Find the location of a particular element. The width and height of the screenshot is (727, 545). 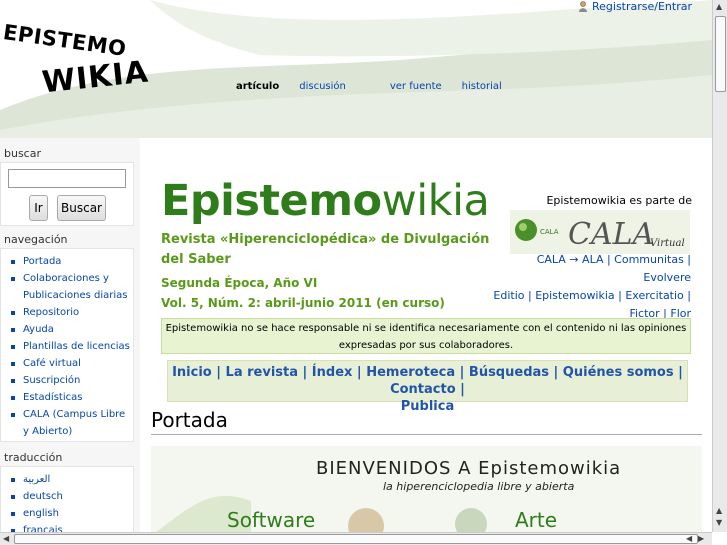

banner-title: BIENVENIDOS A Epistemowikia is located at coordinates (469, 468).